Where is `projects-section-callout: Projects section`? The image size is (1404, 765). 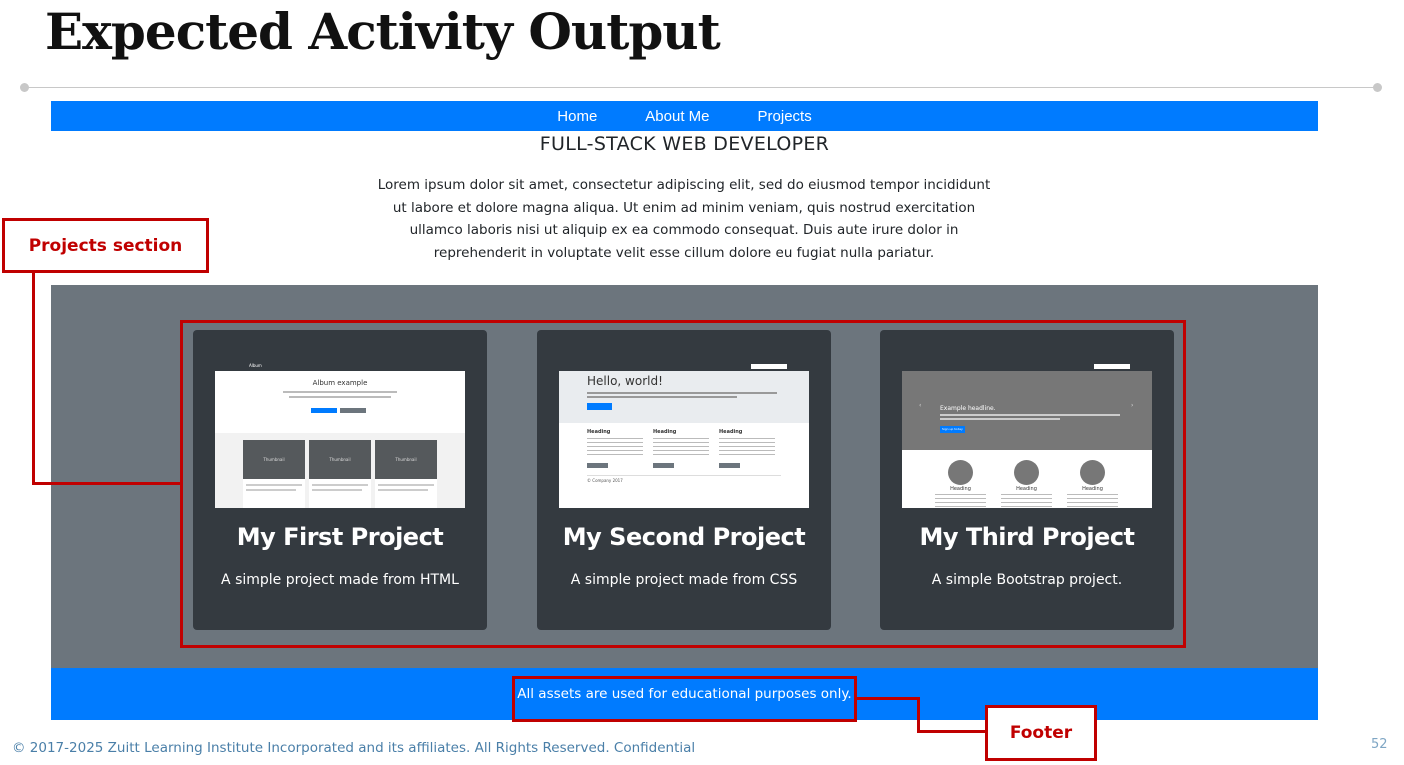 projects-section-callout: Projects section is located at coordinates (105, 245).